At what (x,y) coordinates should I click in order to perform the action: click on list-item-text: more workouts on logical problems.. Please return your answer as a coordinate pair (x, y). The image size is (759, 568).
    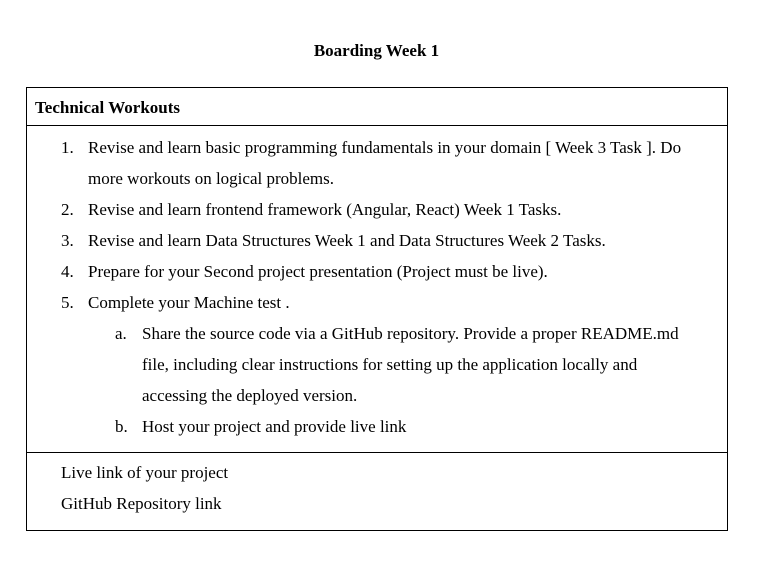
    Looking at the image, I should click on (211, 178).